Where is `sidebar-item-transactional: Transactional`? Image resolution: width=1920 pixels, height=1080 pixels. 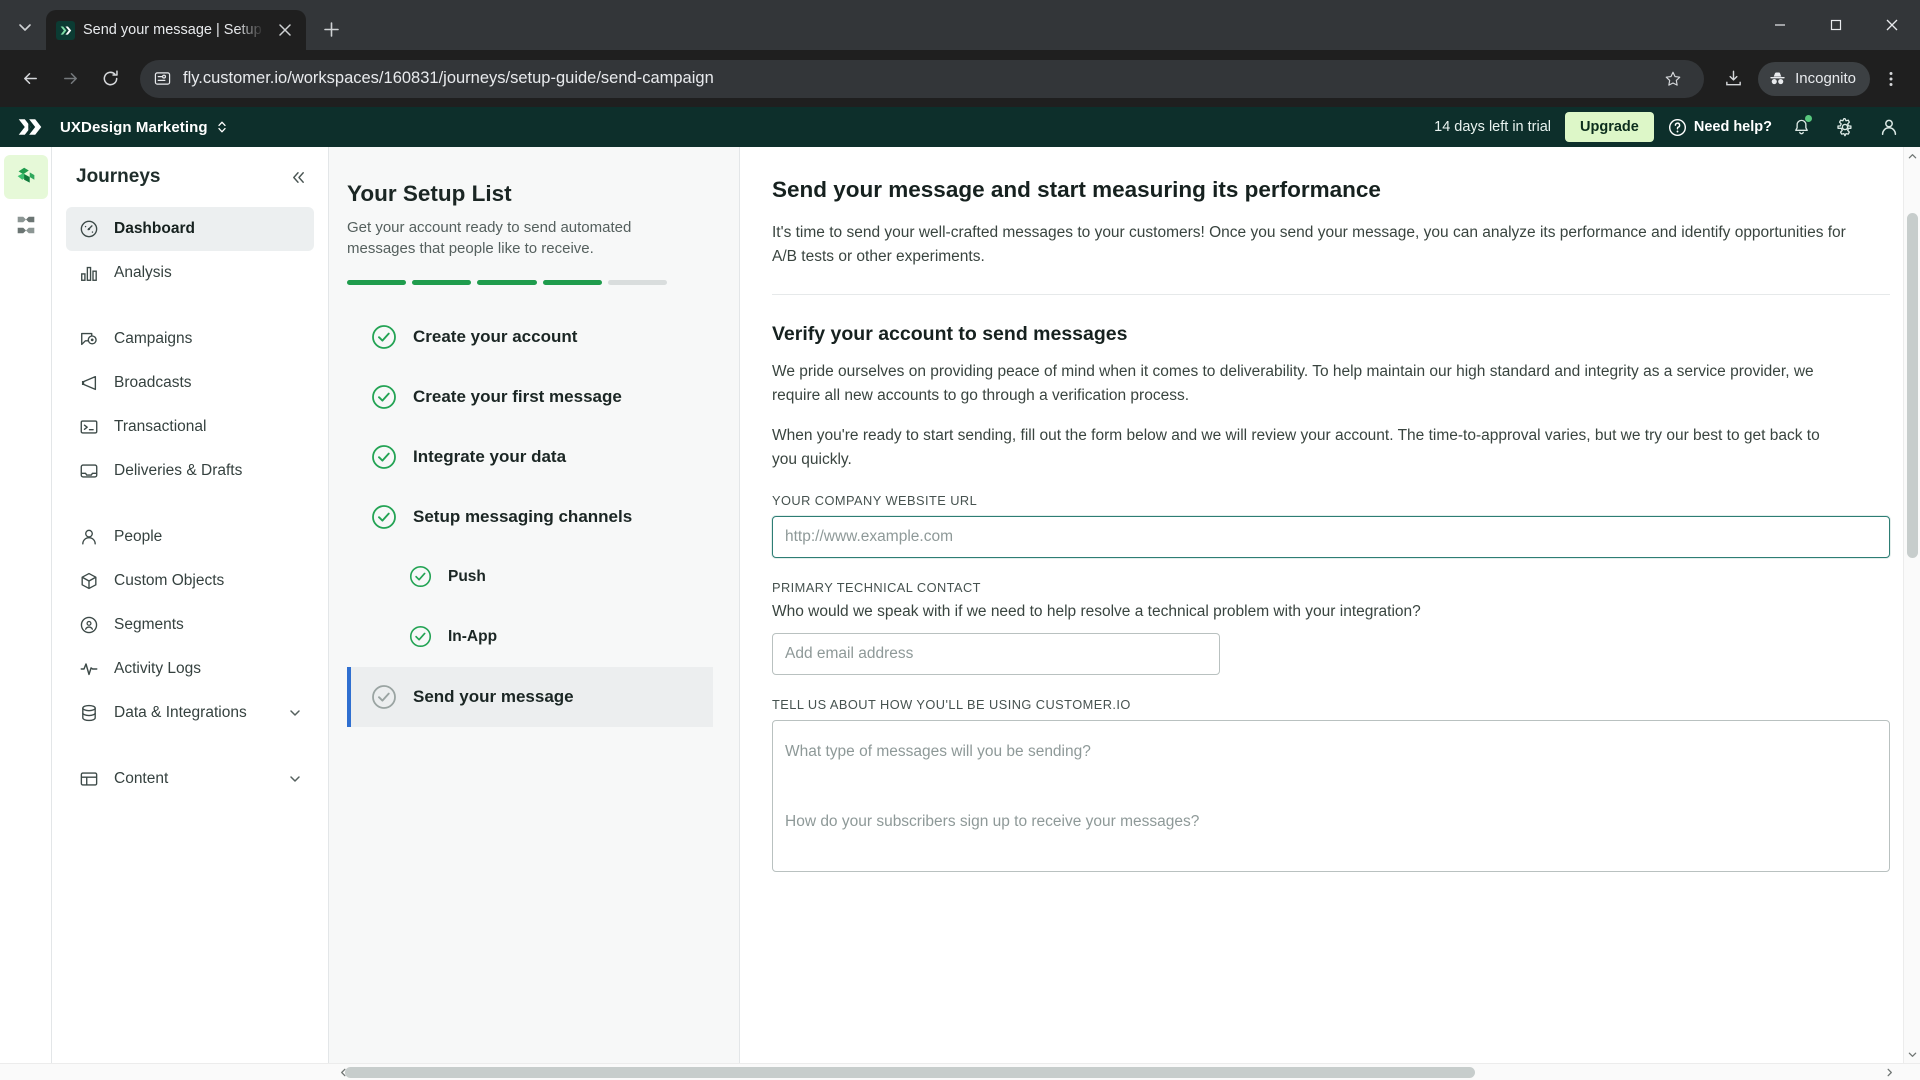 sidebar-item-transactional: Transactional is located at coordinates (190, 427).